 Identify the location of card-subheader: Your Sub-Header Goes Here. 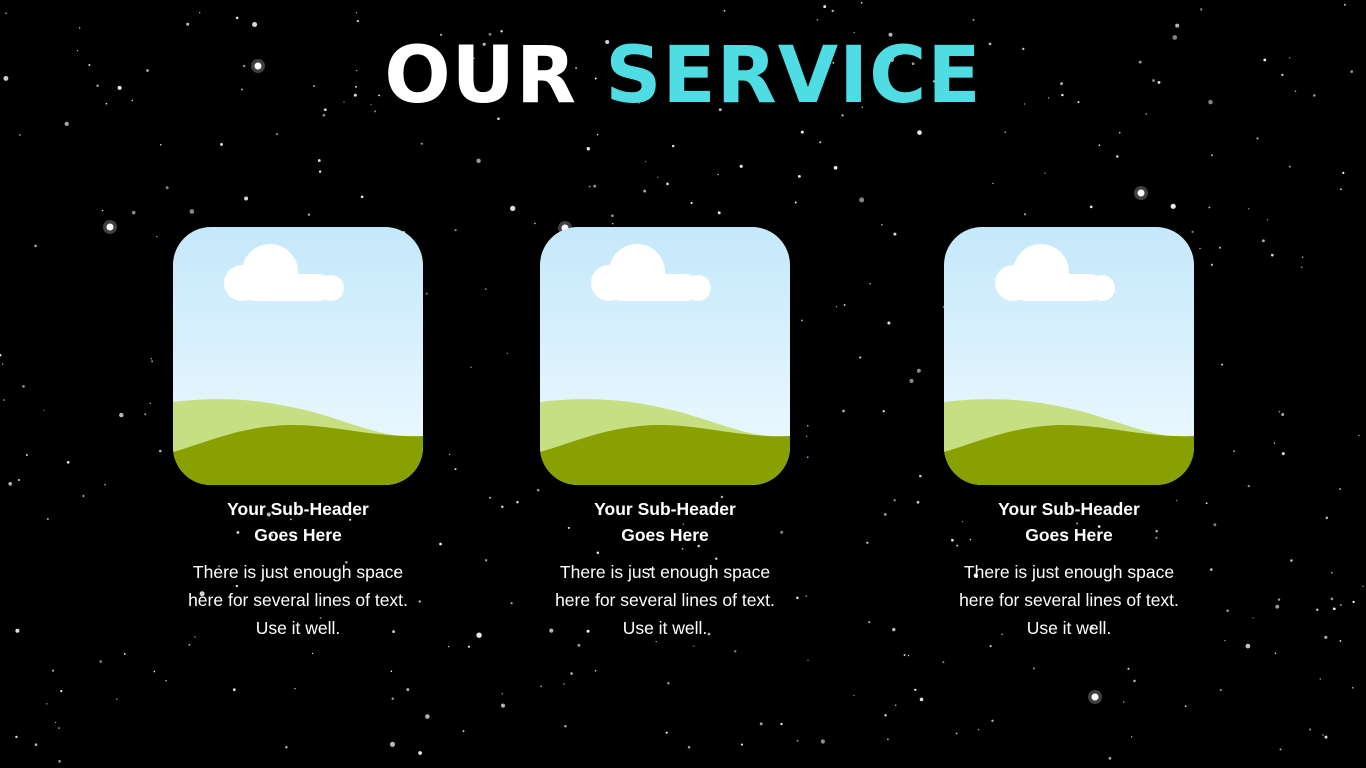
(665, 522).